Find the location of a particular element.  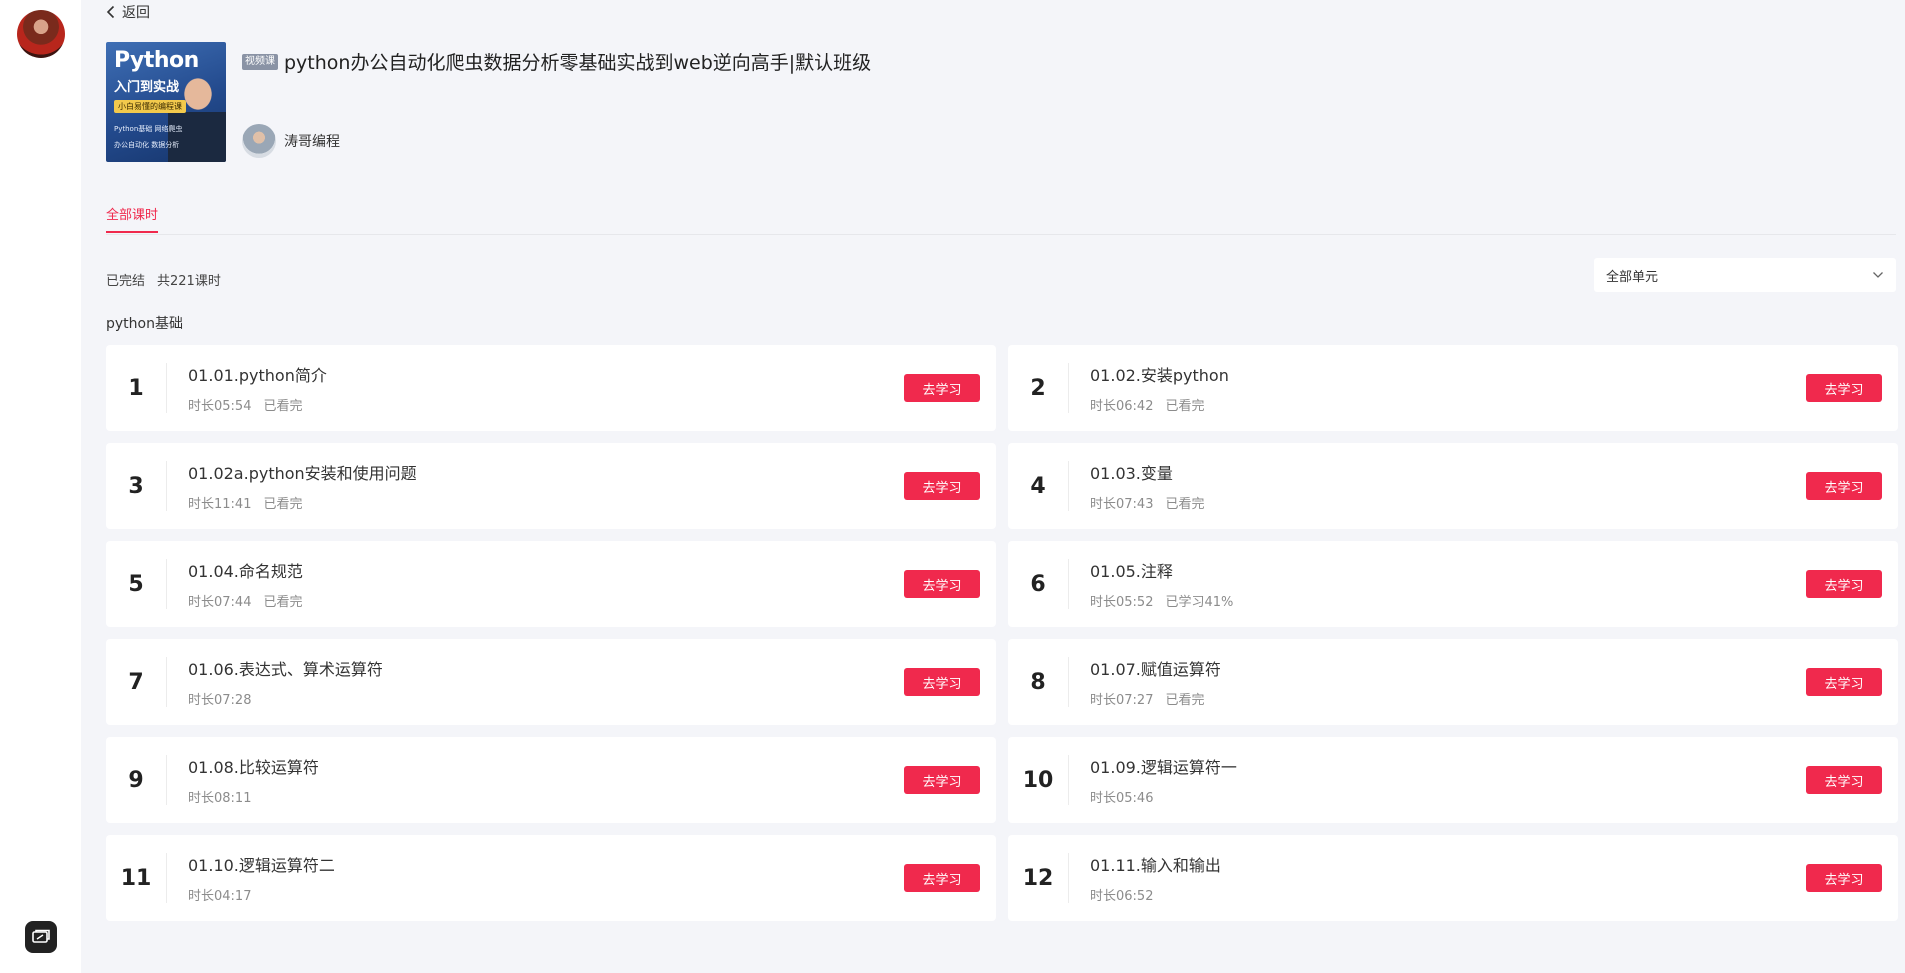

lesson-duration: 时长06:42 is located at coordinates (1122, 406).